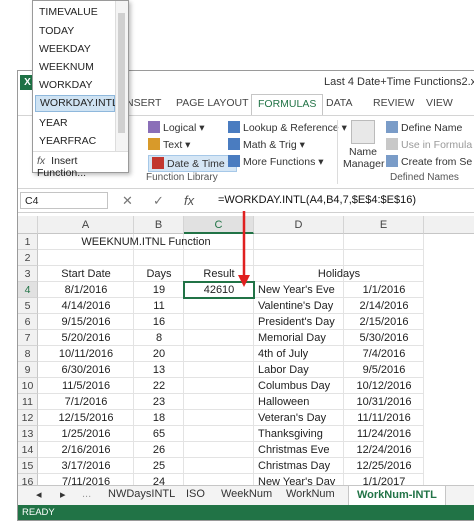 Image resolution: width=474 pixels, height=525 pixels. What do you see at coordinates (159, 402) in the screenshot?
I see `days-cell: 23` at bounding box center [159, 402].